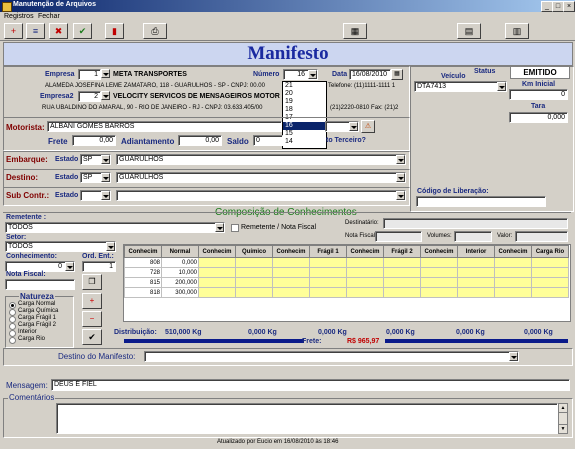 The width and height of the screenshot is (575, 449). I want to click on grid-header: Químico, so click(254, 251).